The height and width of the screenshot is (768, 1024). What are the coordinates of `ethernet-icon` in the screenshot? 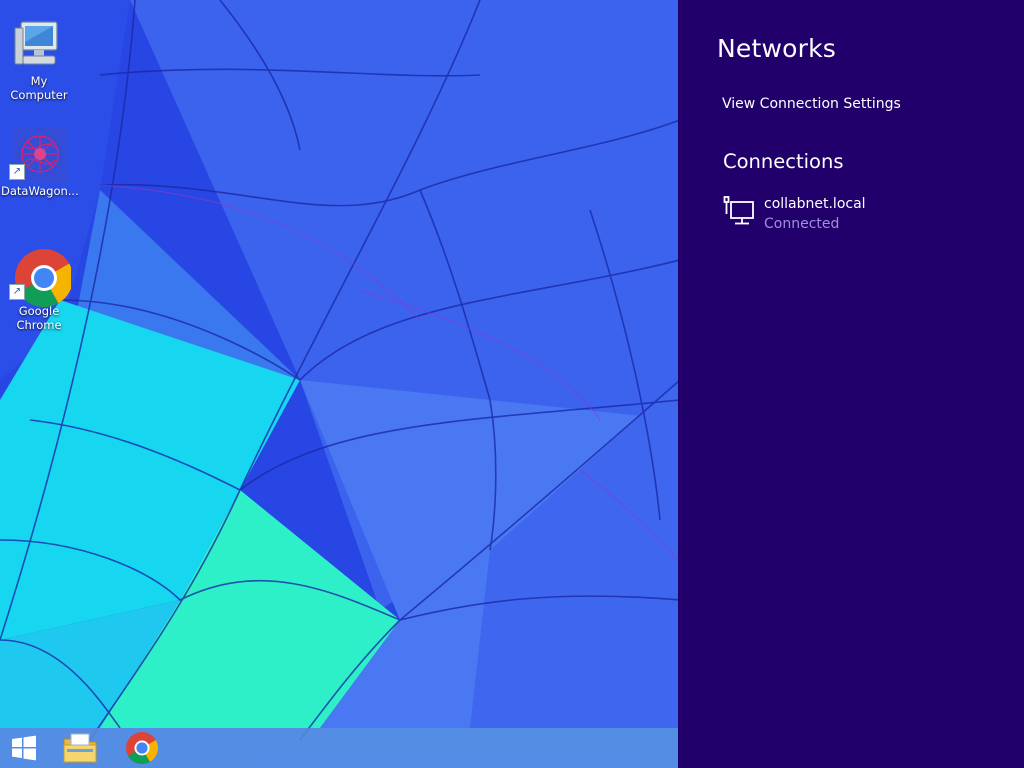 It's located at (738, 210).